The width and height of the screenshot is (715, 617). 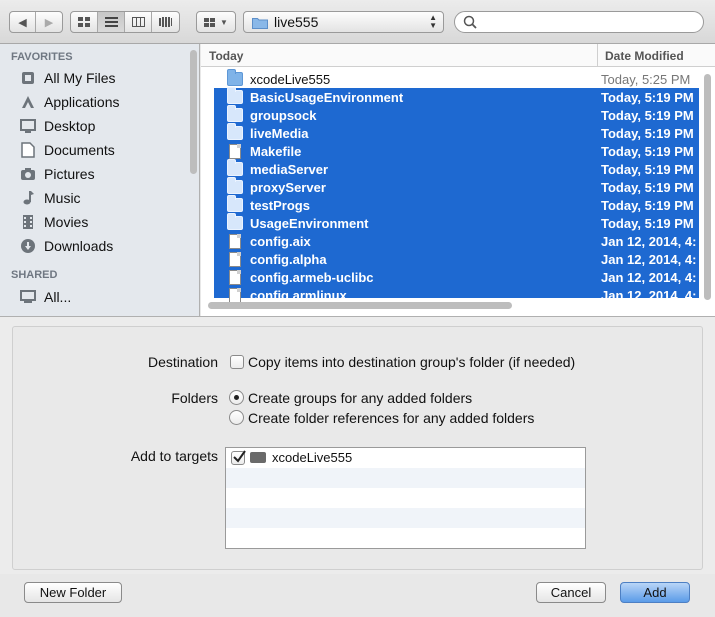 What do you see at coordinates (289, 169) in the screenshot?
I see `file-name: mediaServer` at bounding box center [289, 169].